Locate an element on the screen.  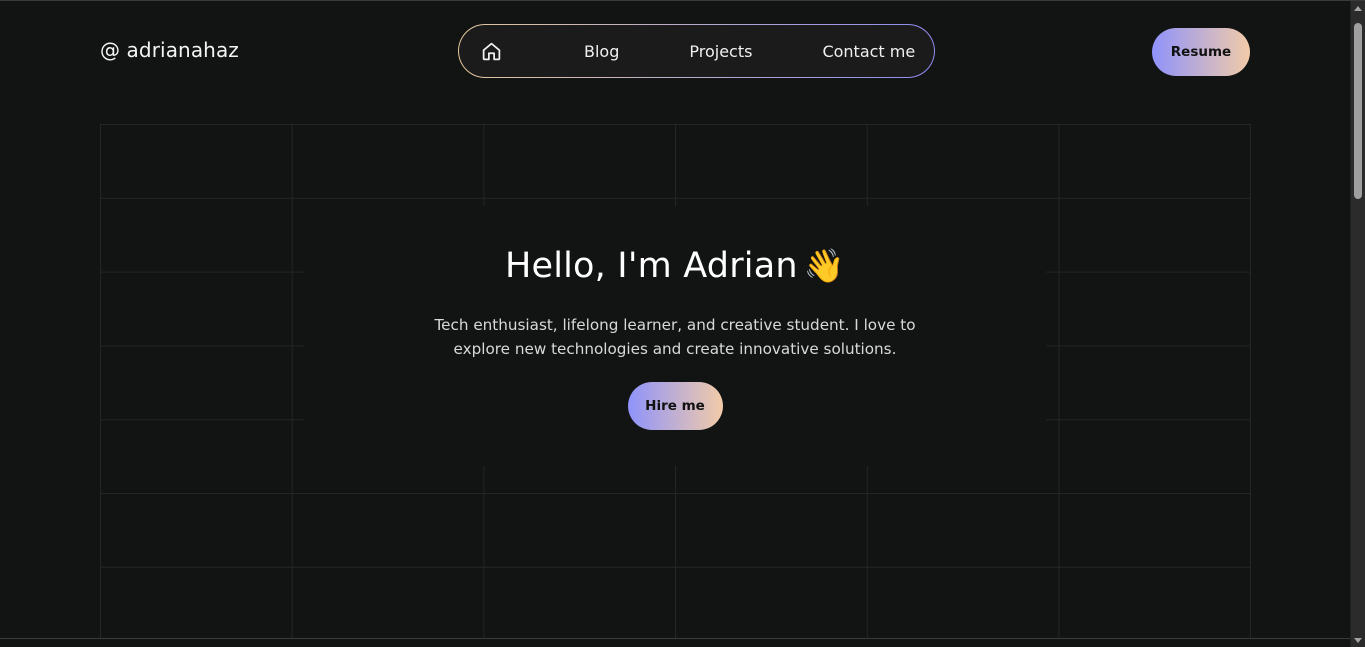
home-icon is located at coordinates (491, 51).